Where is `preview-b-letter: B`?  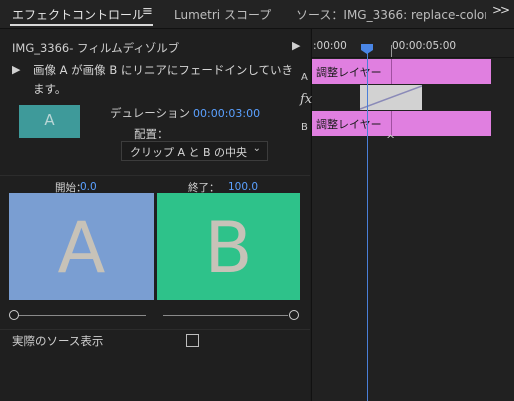 preview-b-letter: B is located at coordinates (228, 248).